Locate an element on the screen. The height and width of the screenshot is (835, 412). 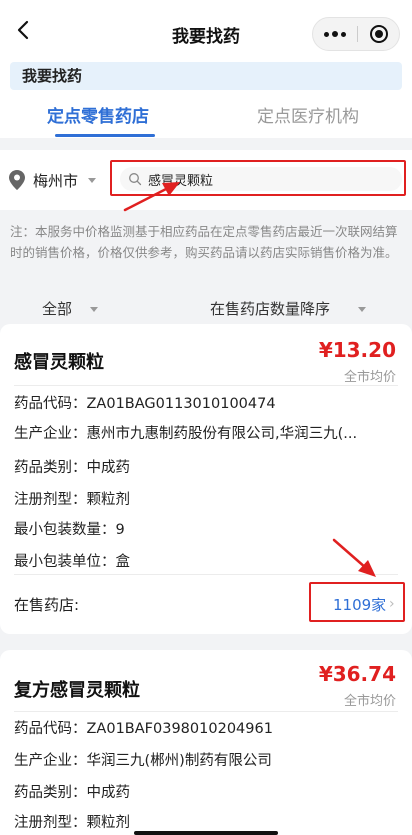
more-dots-icon is located at coordinates (335, 34).